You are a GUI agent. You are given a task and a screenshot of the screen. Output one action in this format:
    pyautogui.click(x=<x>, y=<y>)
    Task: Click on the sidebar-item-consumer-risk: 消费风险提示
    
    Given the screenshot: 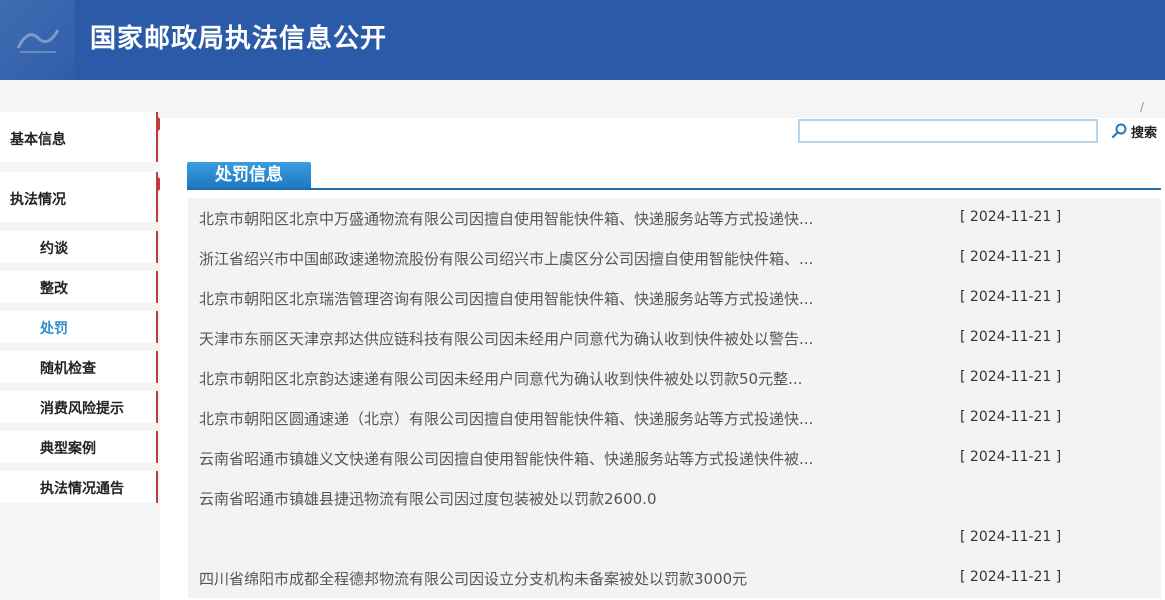 What is the action you would take?
    pyautogui.click(x=79, y=407)
    